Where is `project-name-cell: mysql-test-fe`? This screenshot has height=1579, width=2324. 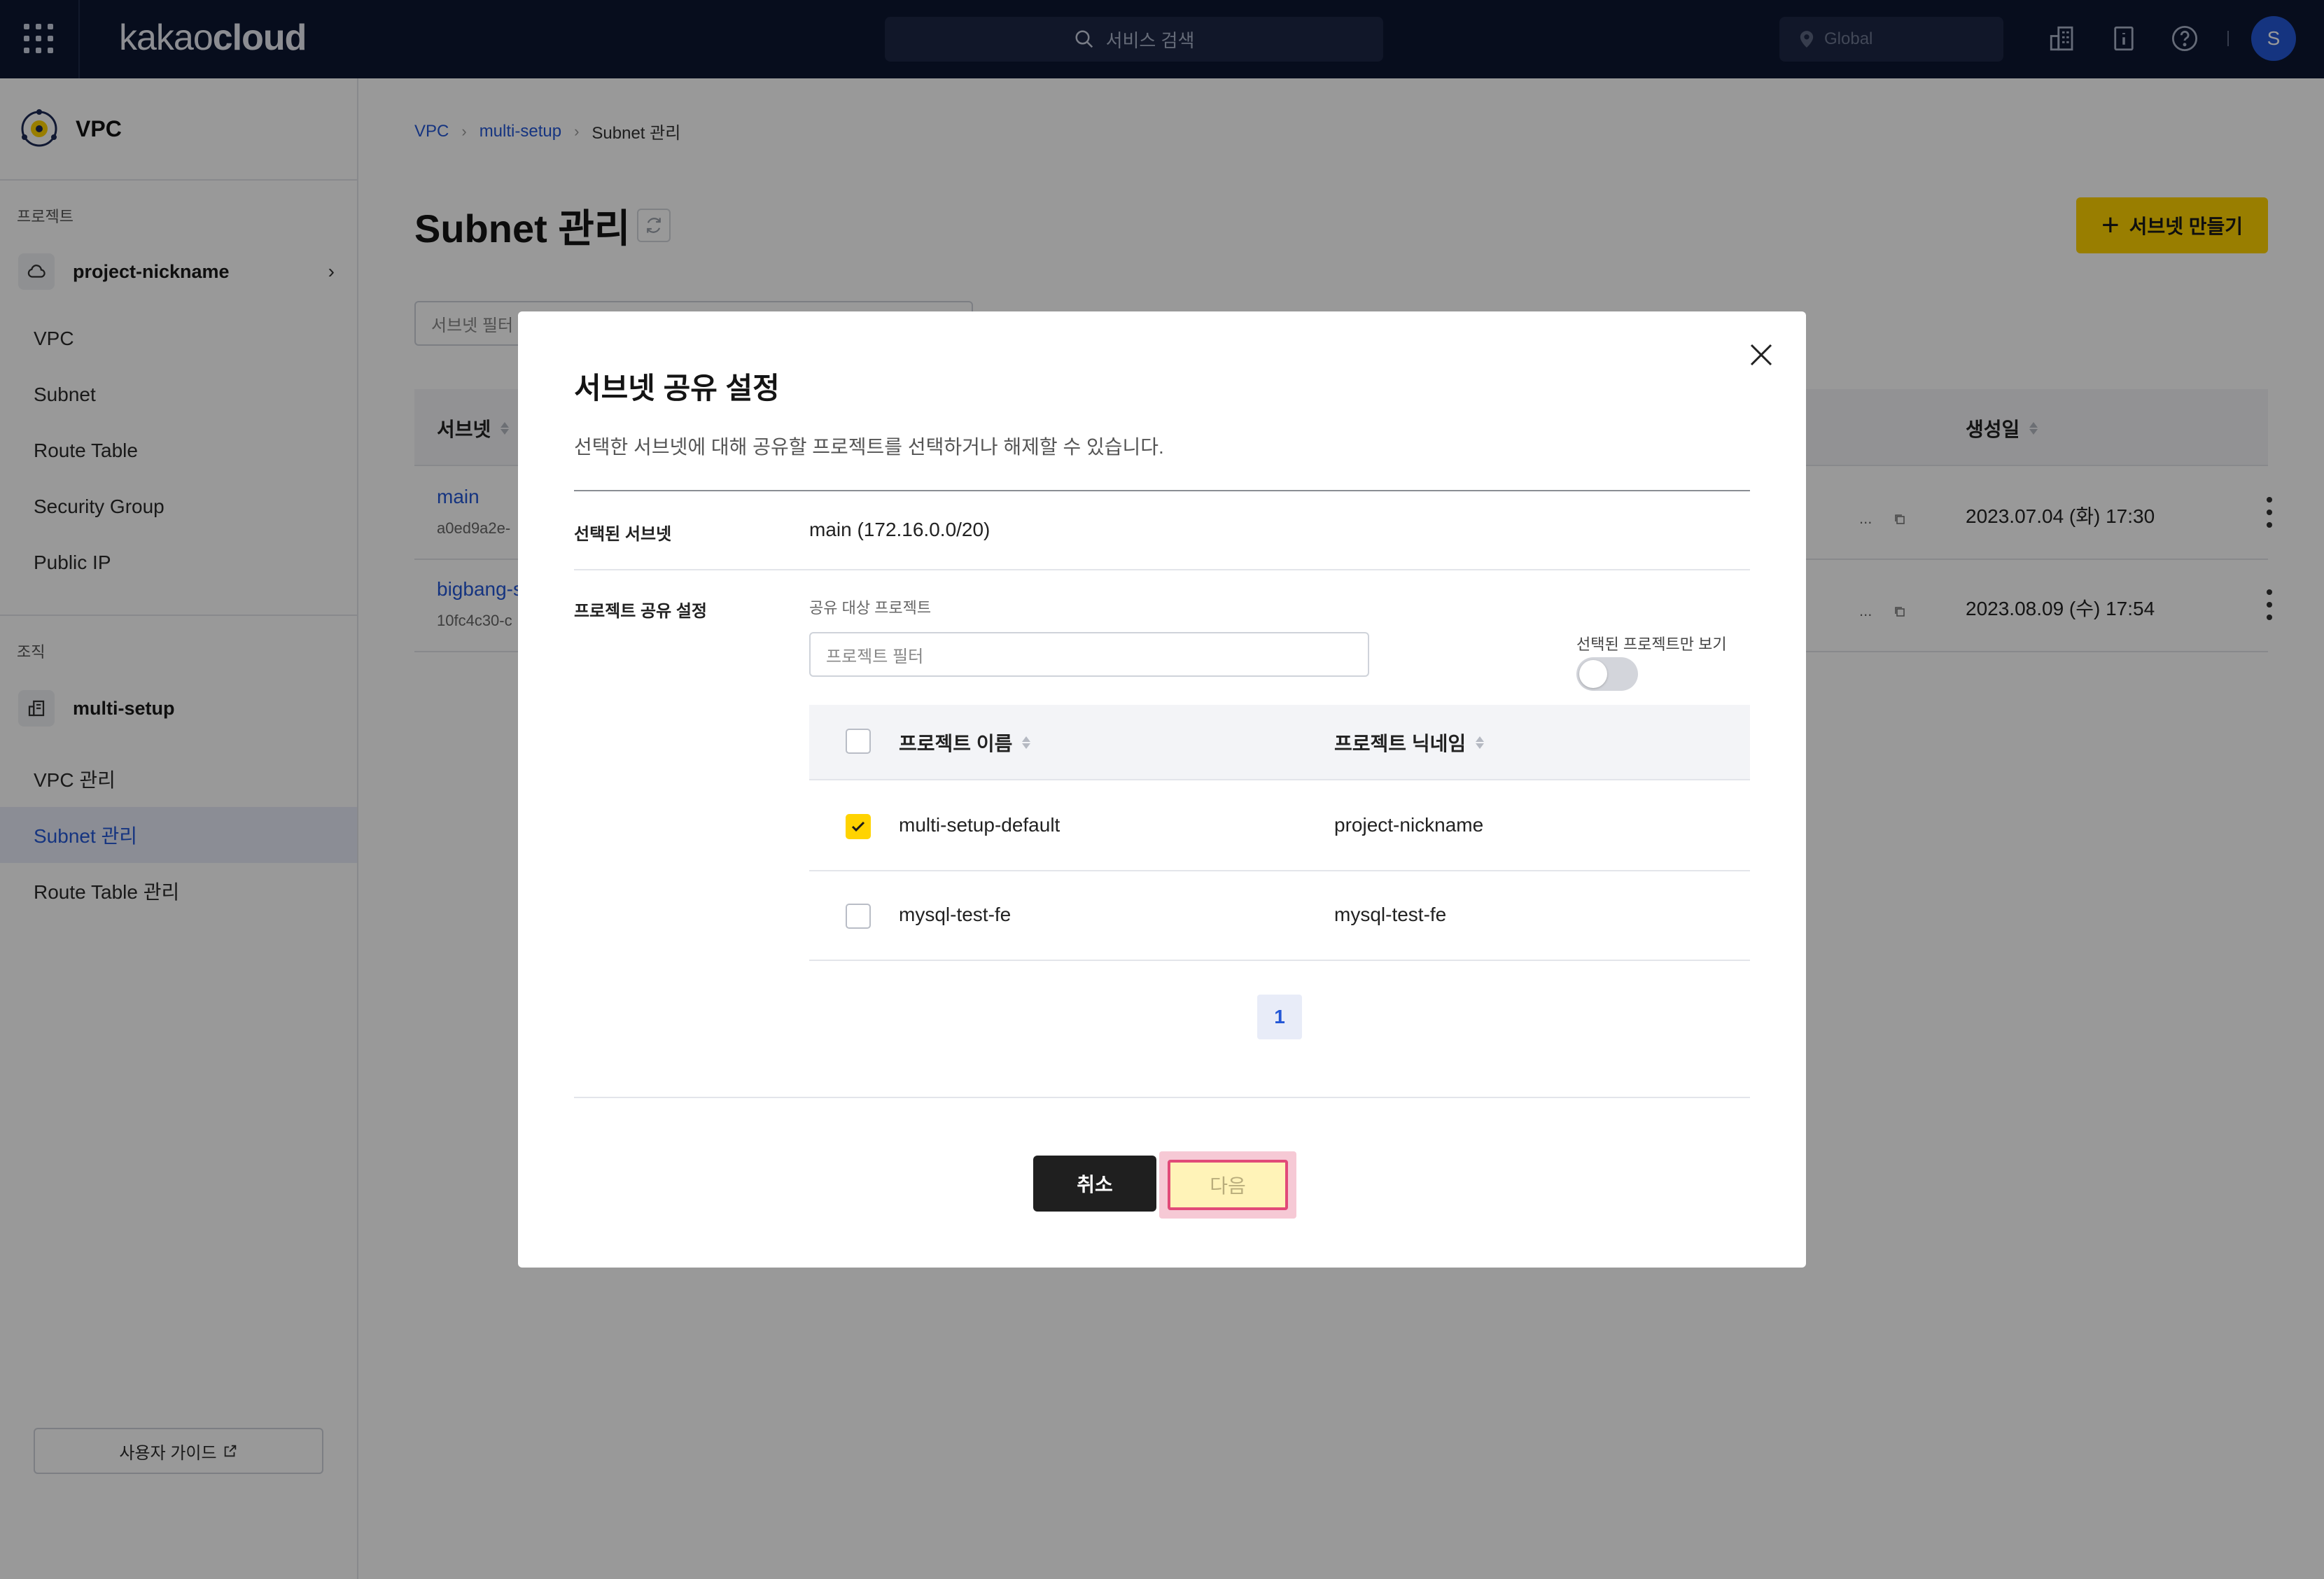
project-name-cell: mysql-test-fe is located at coordinates (955, 914).